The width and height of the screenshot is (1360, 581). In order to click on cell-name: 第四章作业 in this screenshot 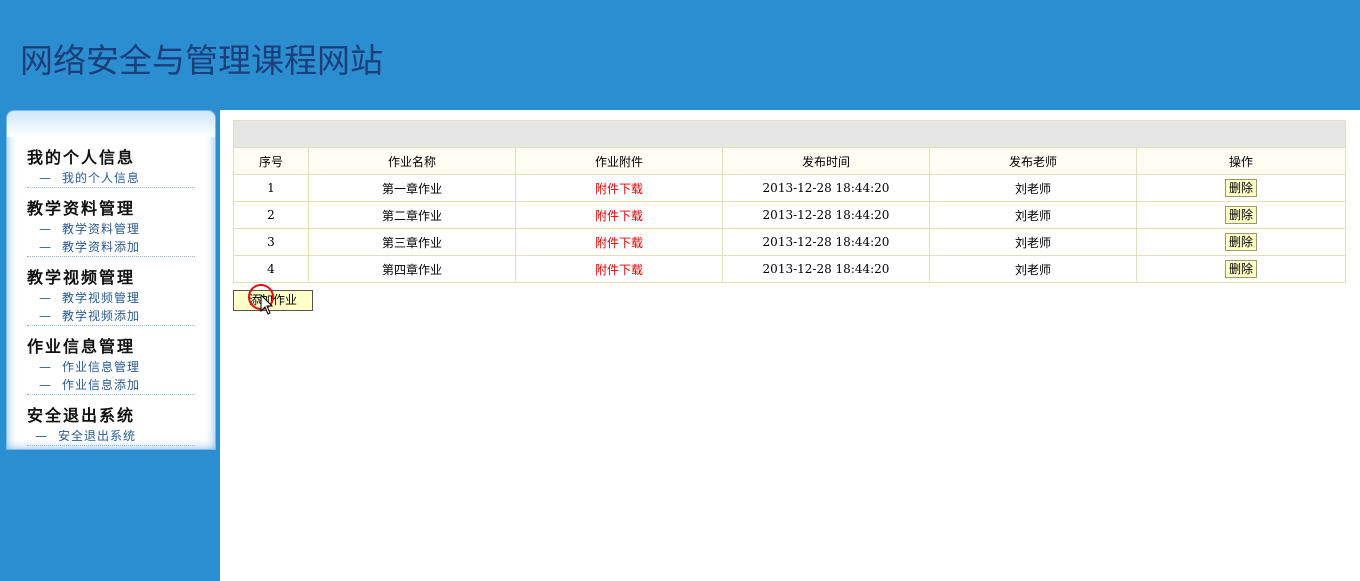, I will do `click(412, 269)`.